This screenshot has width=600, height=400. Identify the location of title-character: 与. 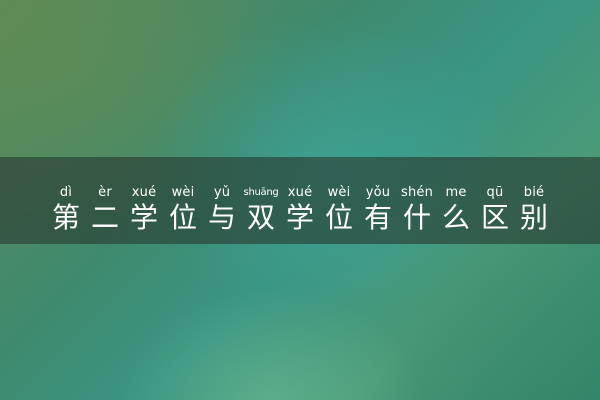
(221, 217).